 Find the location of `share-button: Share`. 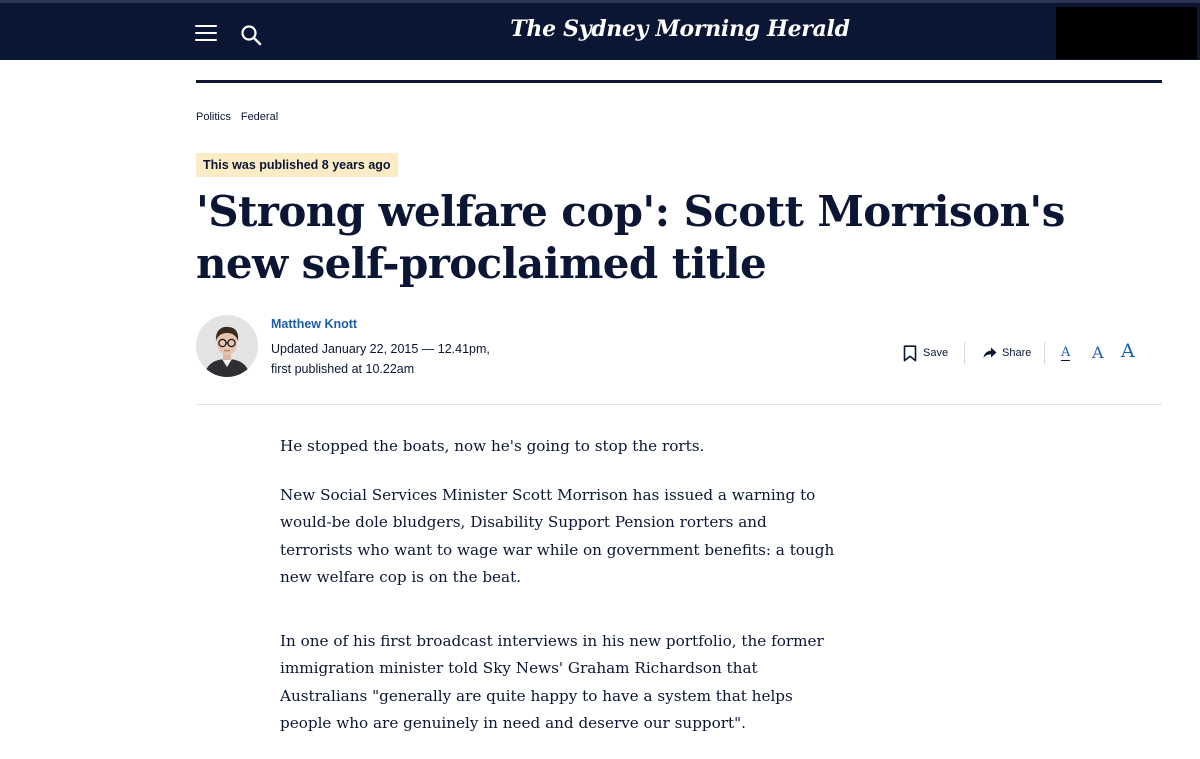

share-button: Share is located at coordinates (1007, 353).